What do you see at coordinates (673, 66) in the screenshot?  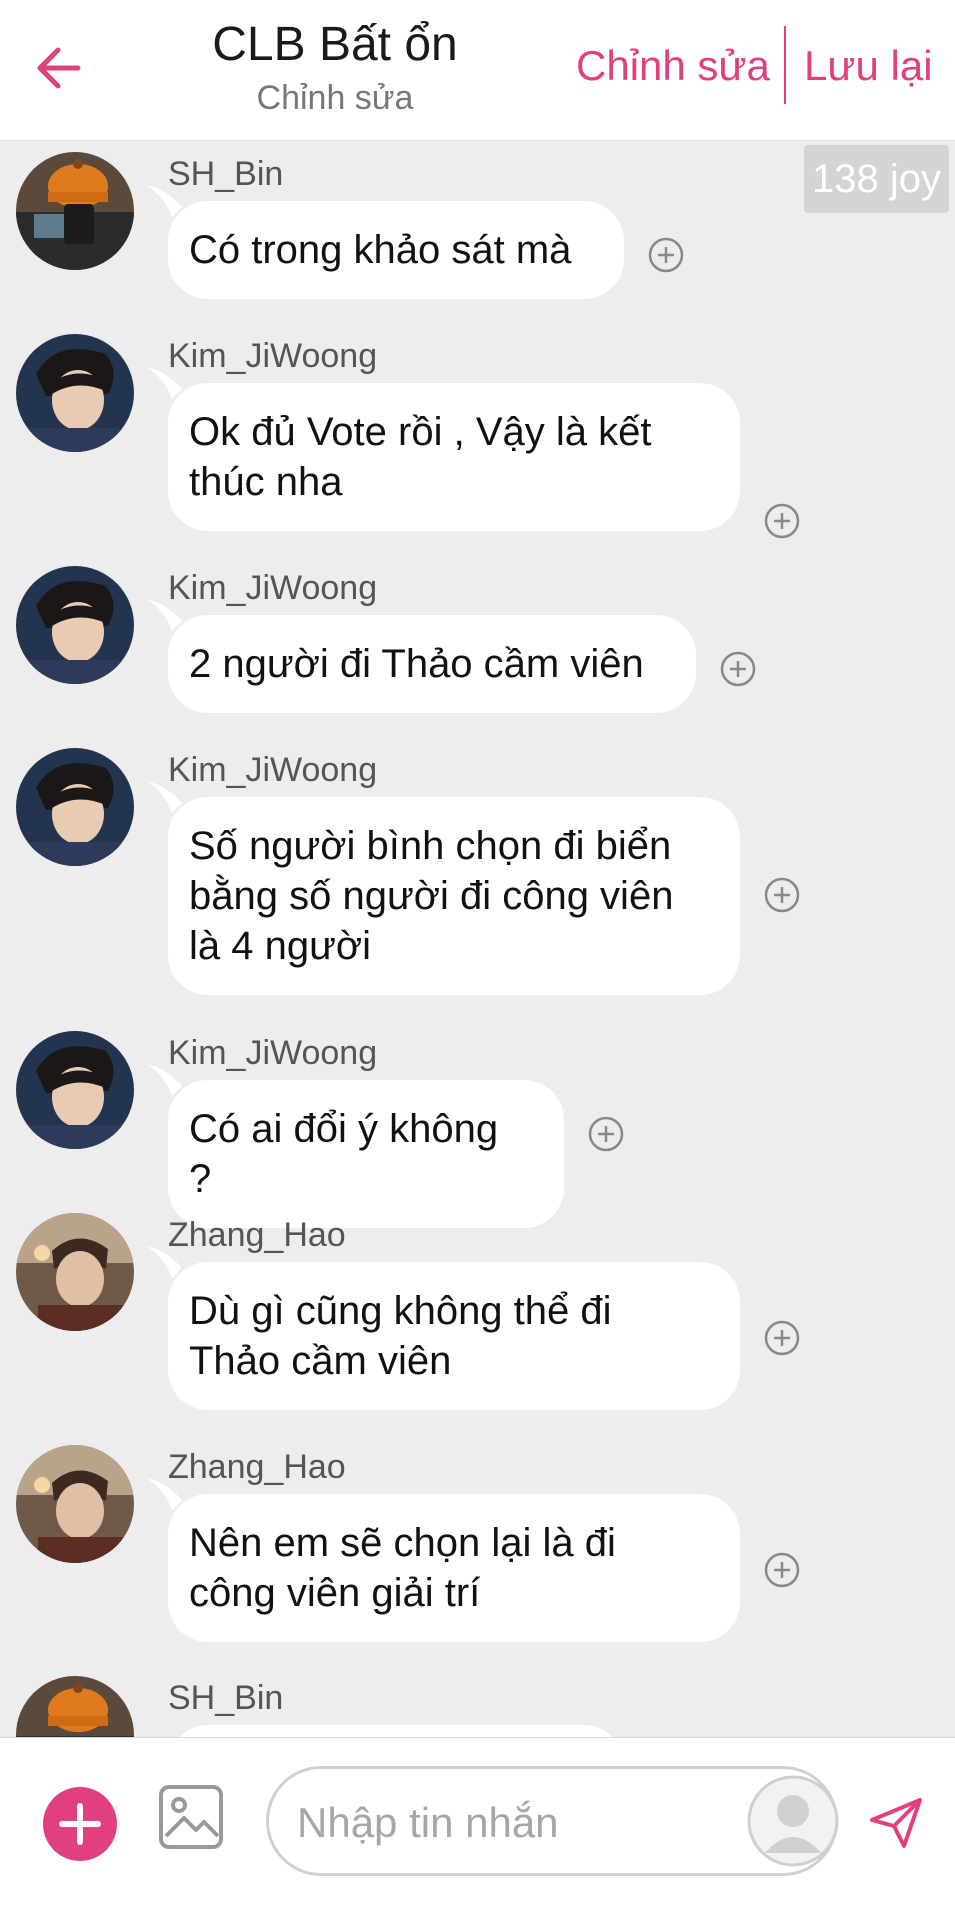 I see `edit-button: Chỉnh sửa` at bounding box center [673, 66].